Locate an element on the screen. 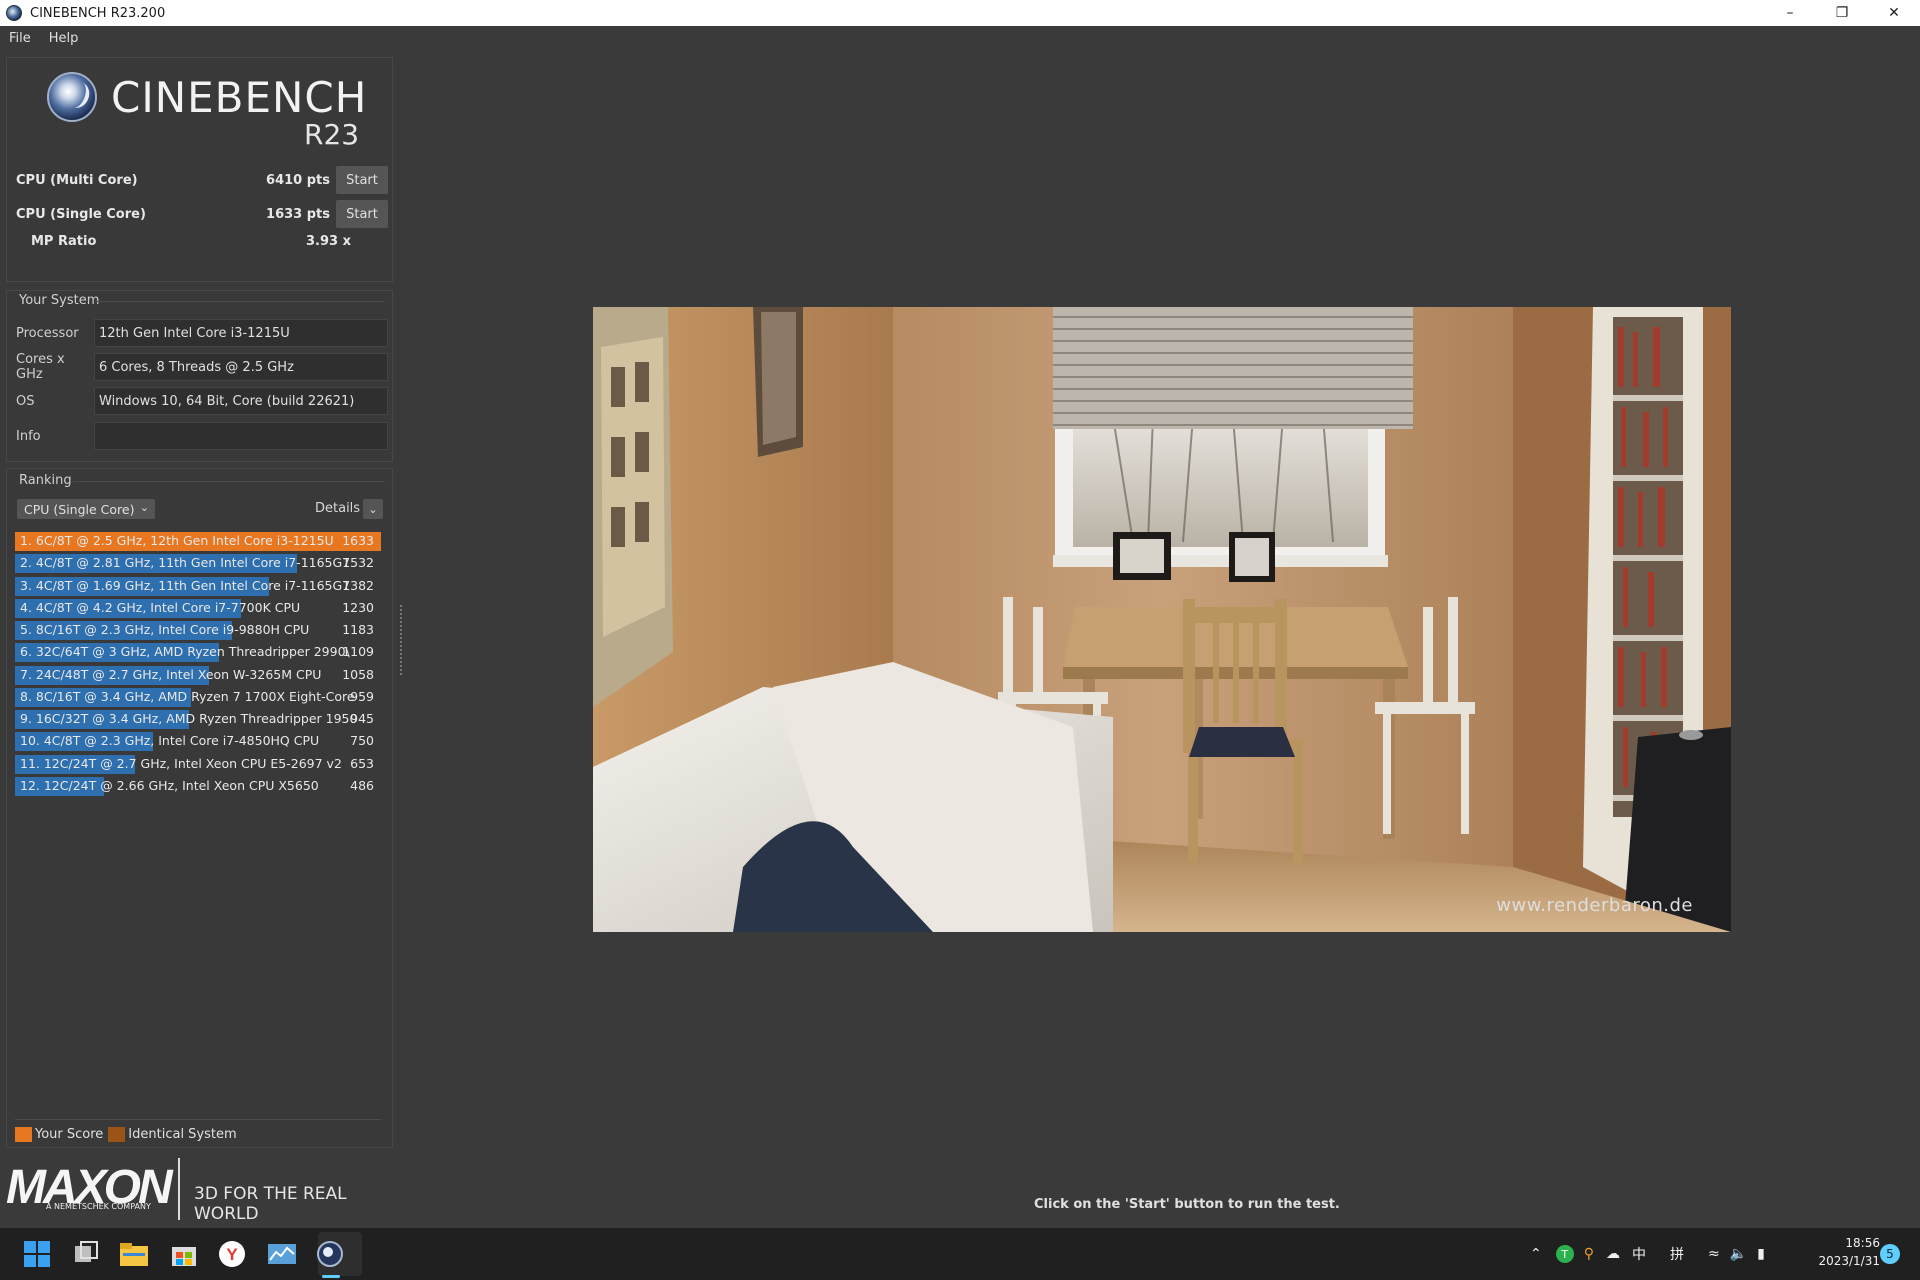 The image size is (1920, 1280). multi-core-row: CPU (Multi Core) 6410 pts Start is located at coordinates (202, 180).